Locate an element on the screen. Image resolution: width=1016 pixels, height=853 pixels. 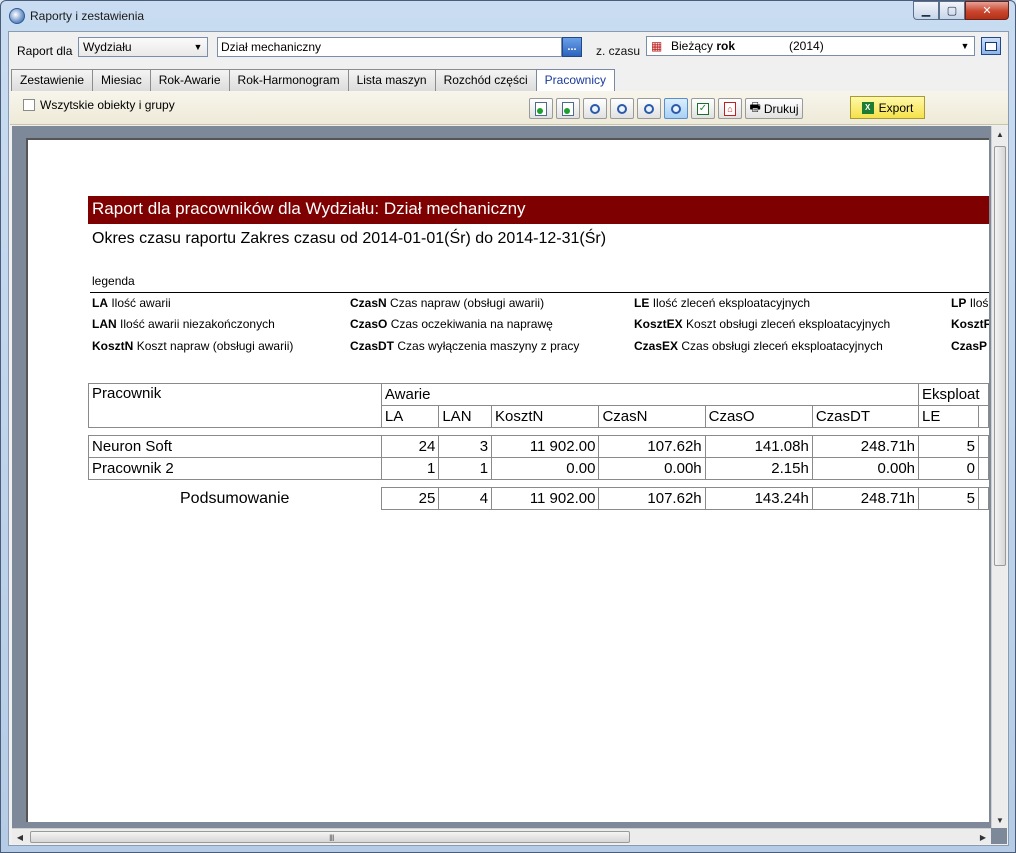
cell: 1 is located at coordinates (410, 468).